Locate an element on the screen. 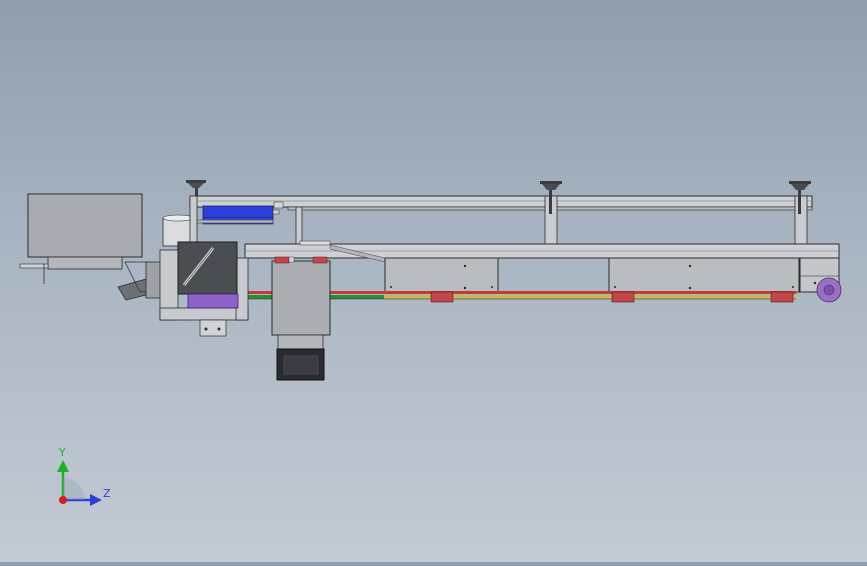  hopper-box is located at coordinates (81, 238).